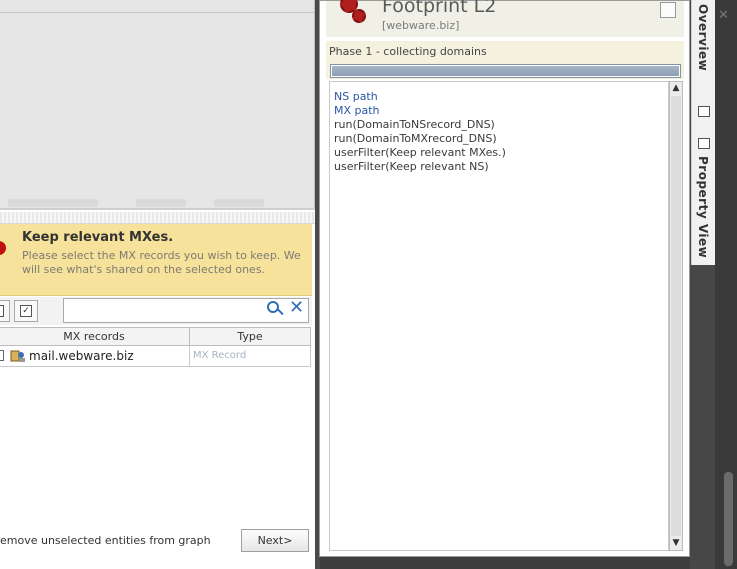 Image resolution: width=737 pixels, height=569 pixels. What do you see at coordinates (505, 60) in the screenshot?
I see `phase-section: Phase 1 - collecting domains` at bounding box center [505, 60].